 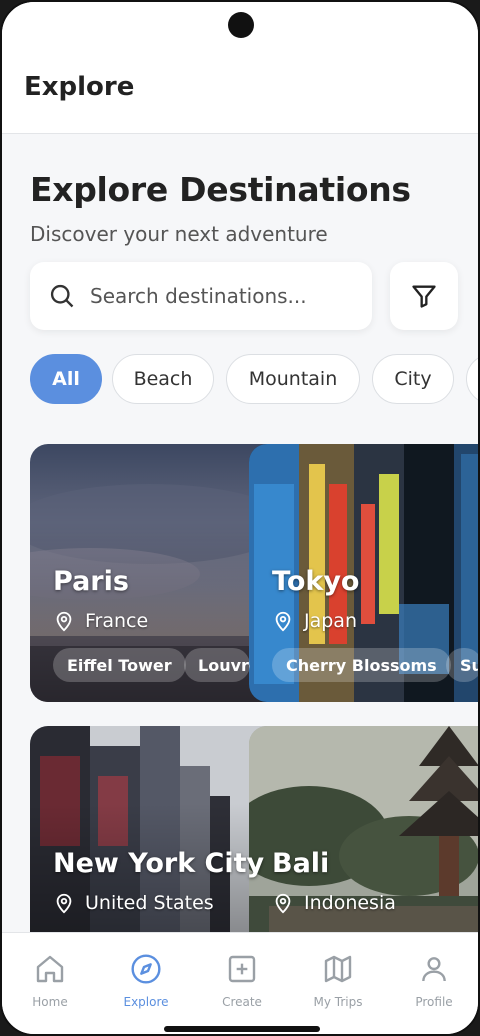 What do you see at coordinates (119, 665) in the screenshot?
I see `tag-chip: Eiffel Tower` at bounding box center [119, 665].